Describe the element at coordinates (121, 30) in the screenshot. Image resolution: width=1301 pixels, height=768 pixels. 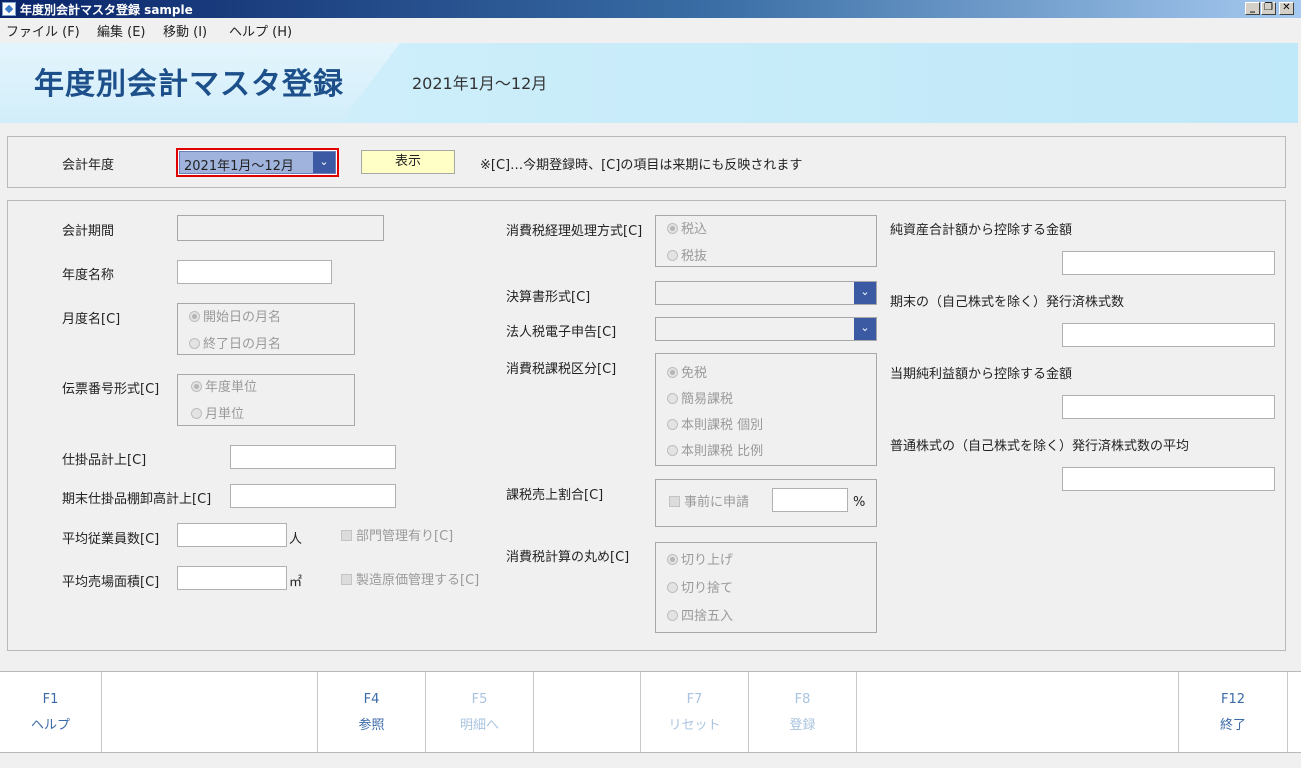
I see `menu-edit: 編集 (E)` at that location.